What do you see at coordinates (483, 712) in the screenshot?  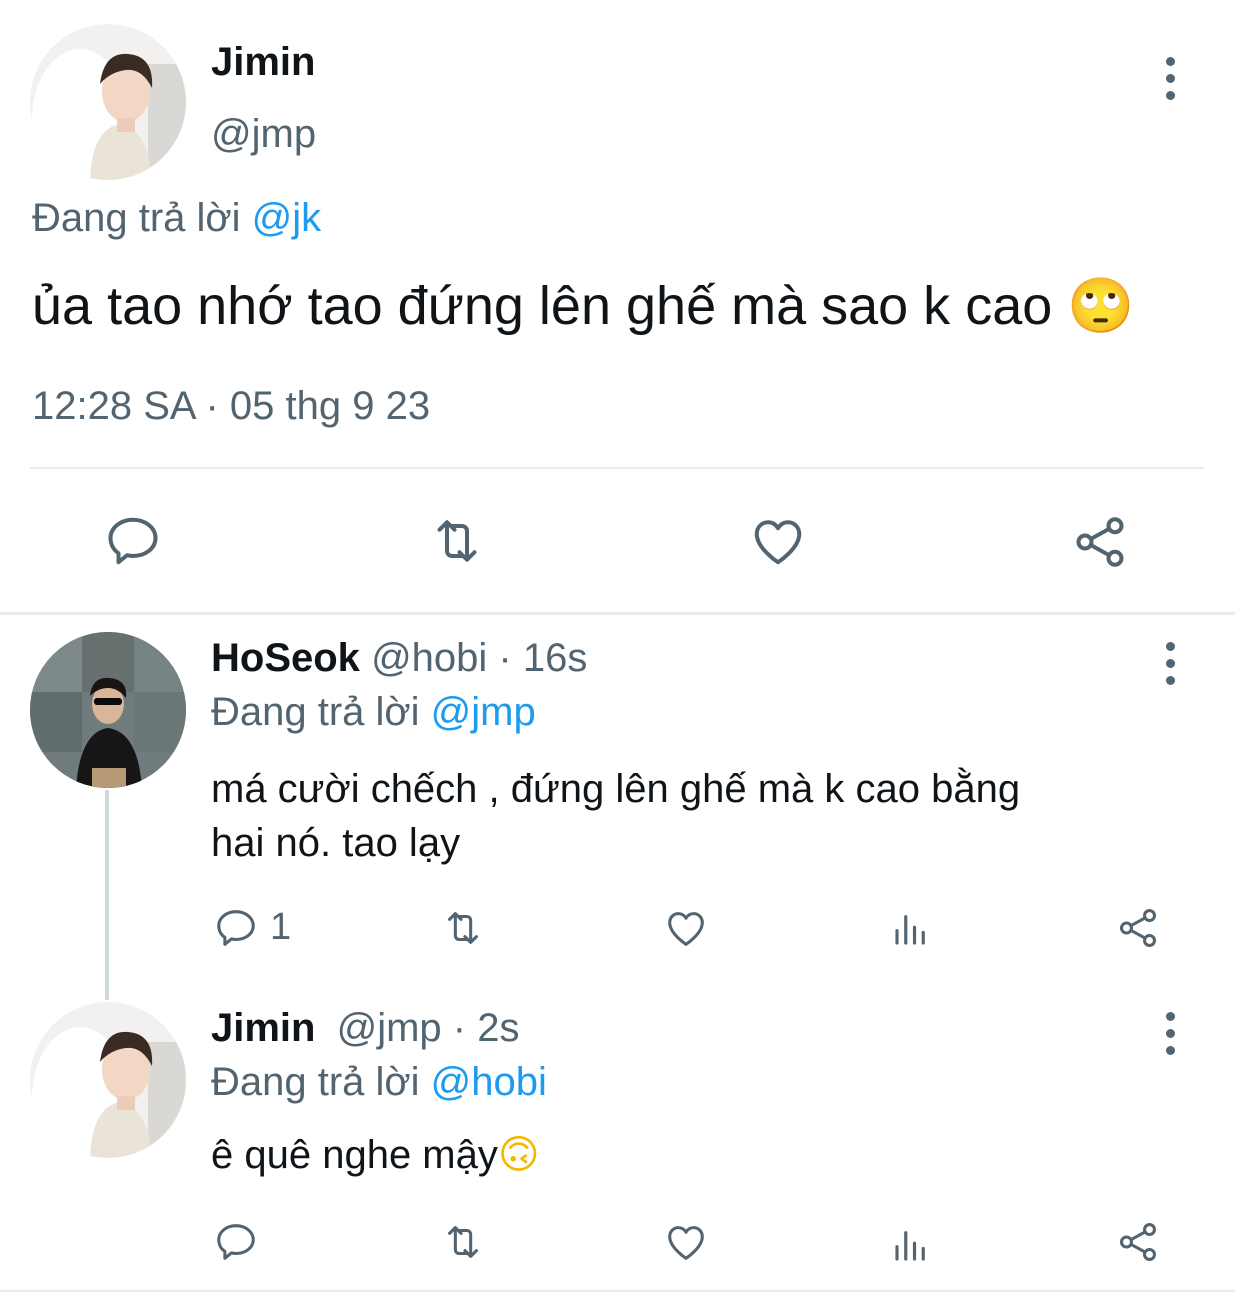 I see `replying-to-link: @jmp` at bounding box center [483, 712].